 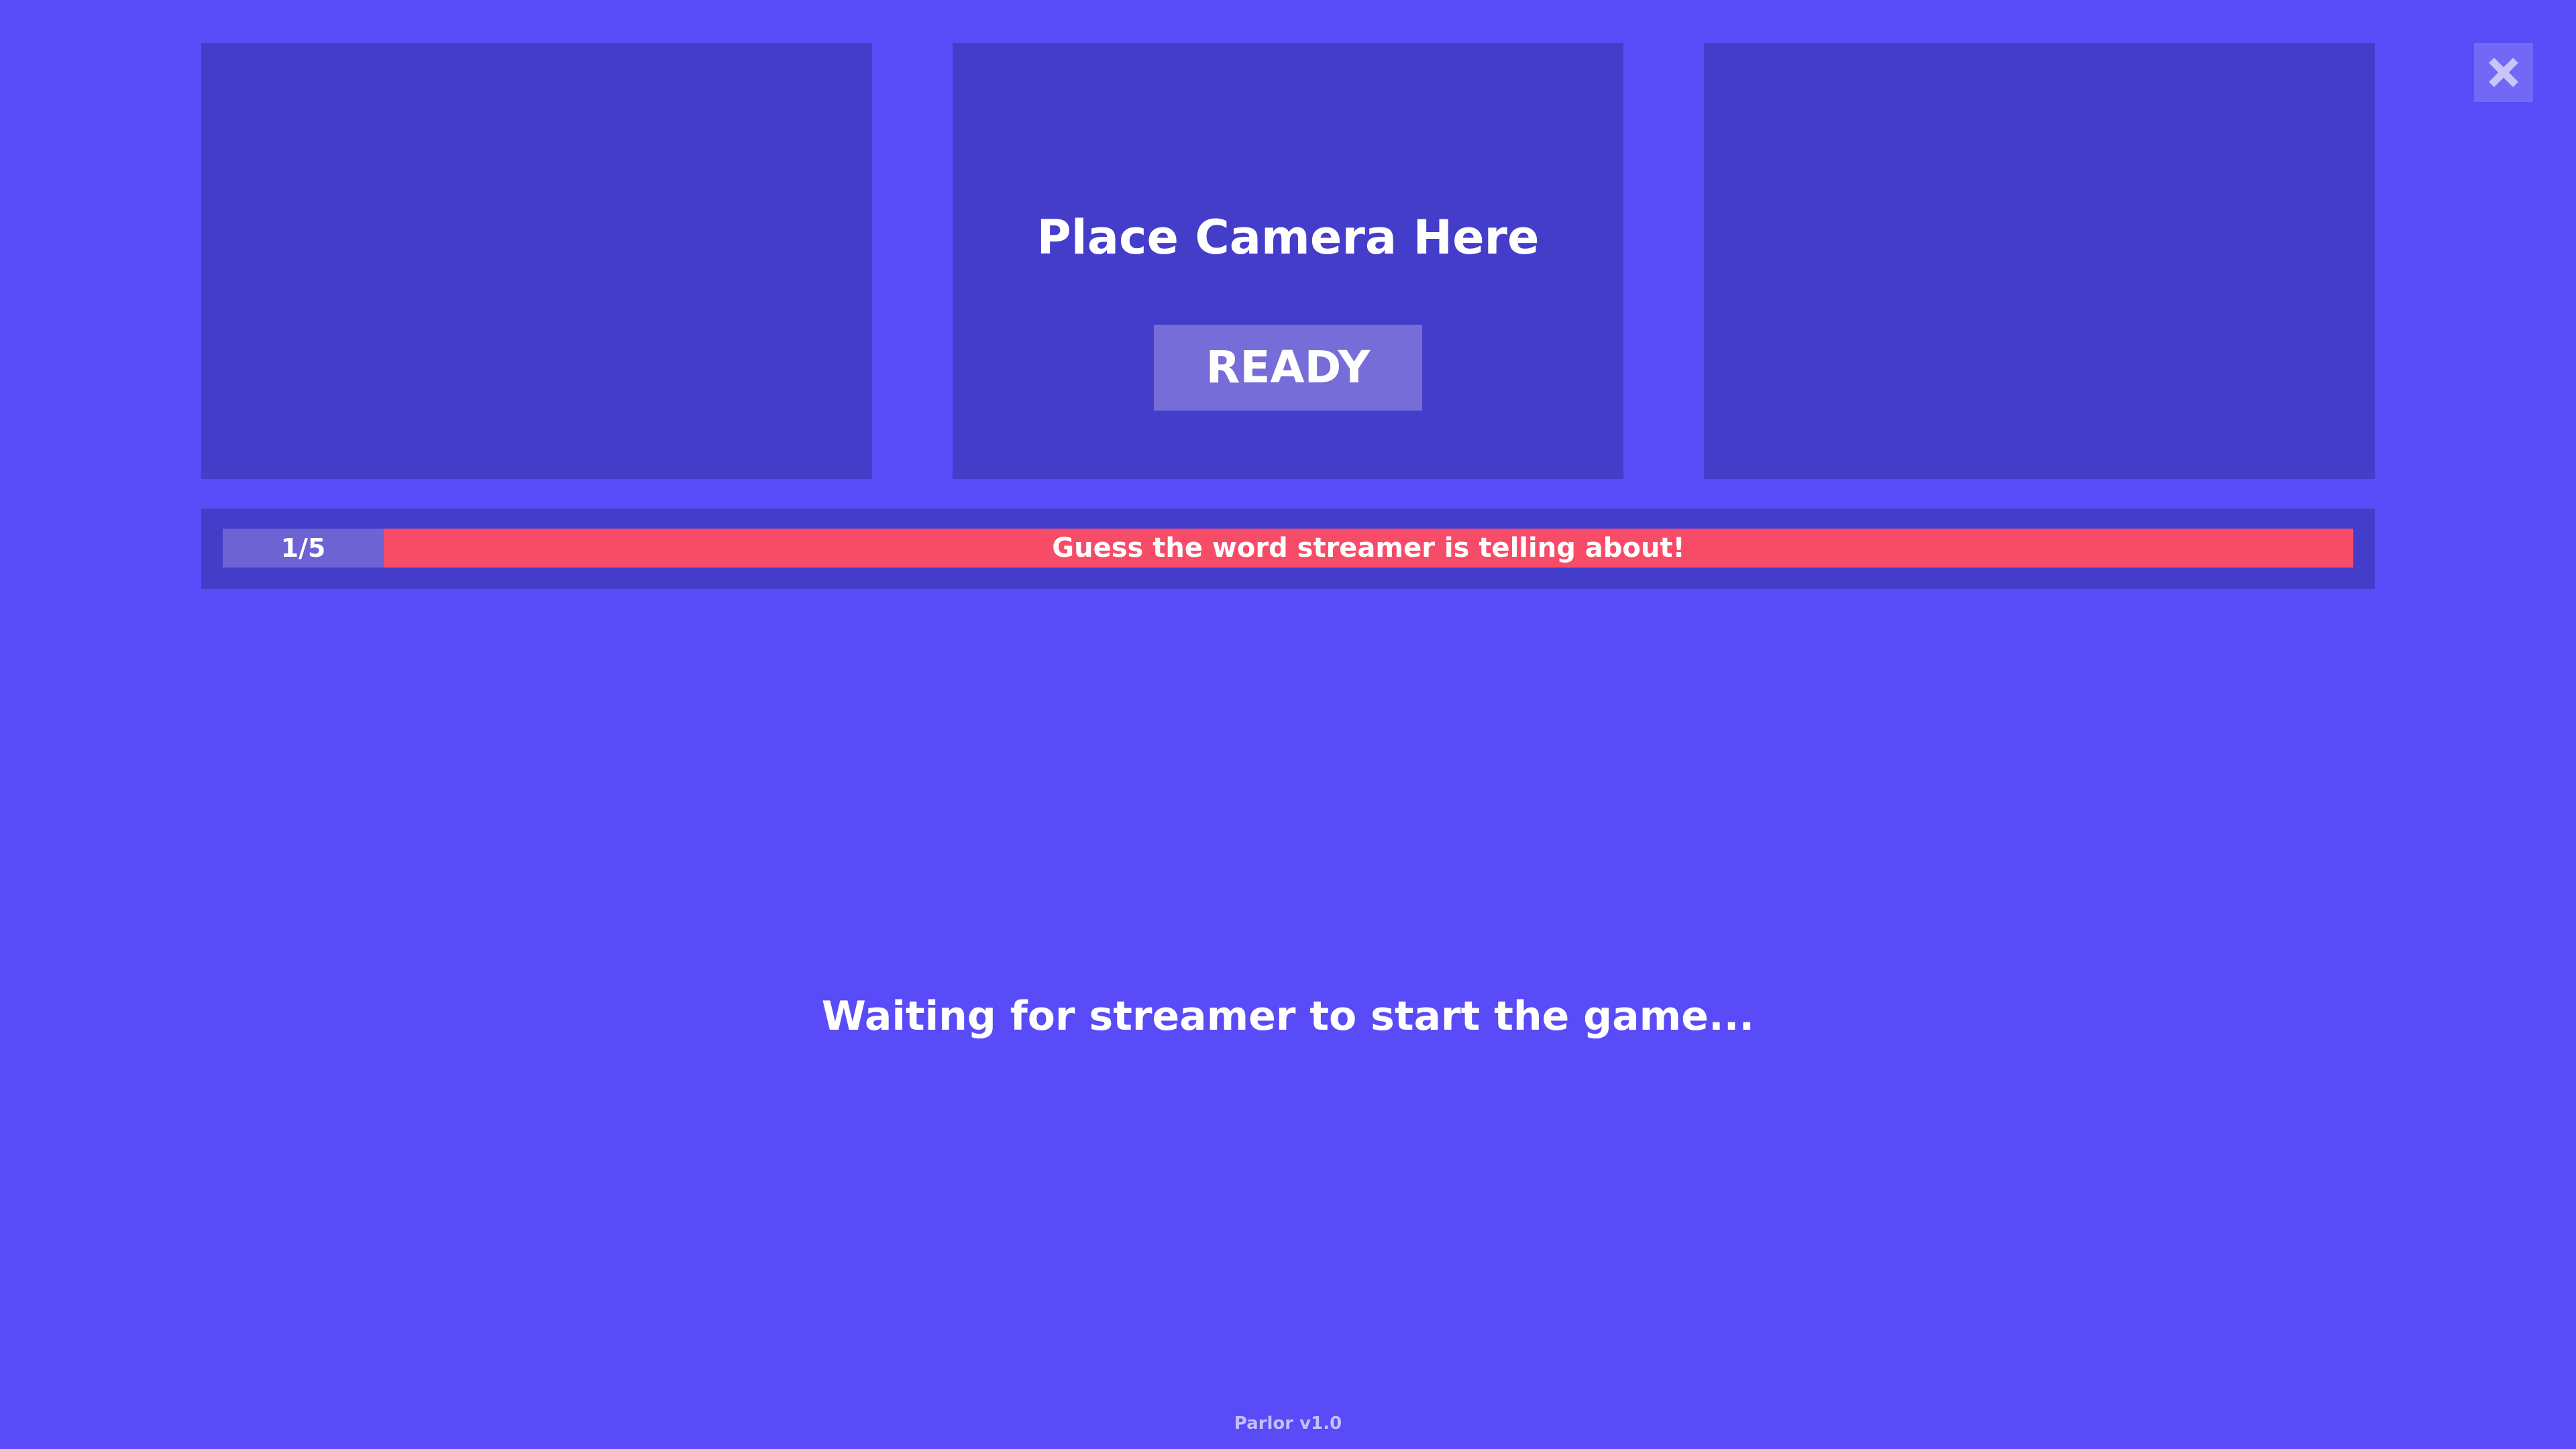 What do you see at coordinates (1288, 368) in the screenshot?
I see `ready-button: READY` at bounding box center [1288, 368].